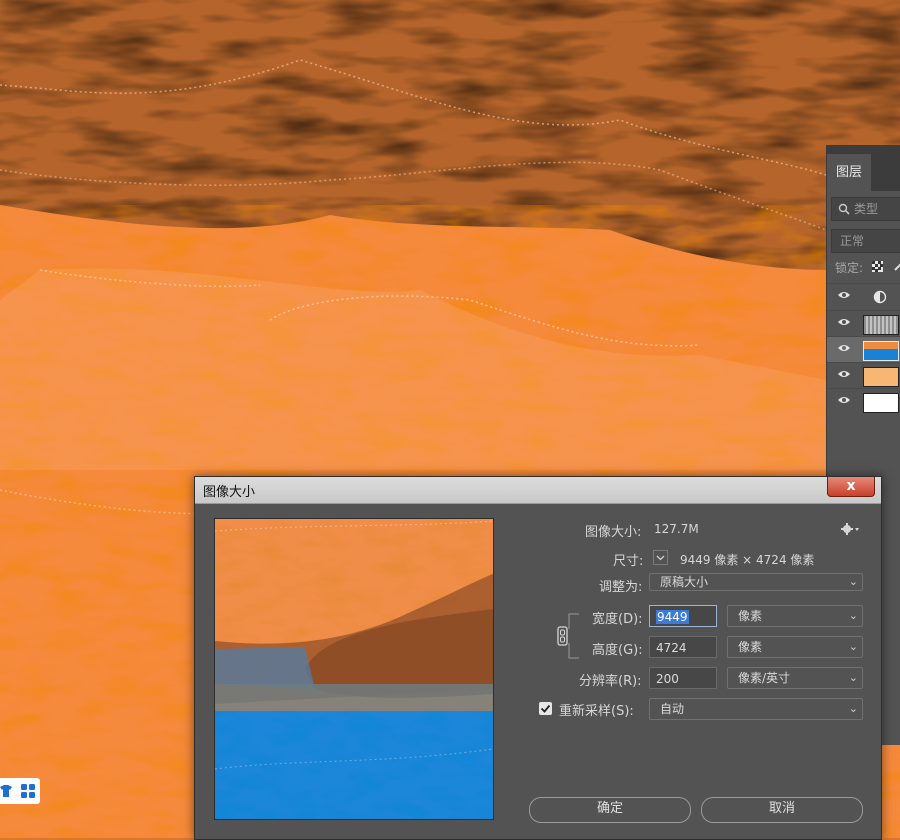 This screenshot has width=900, height=840. What do you see at coordinates (684, 582) in the screenshot?
I see `fit-to-value: 原稿大小` at bounding box center [684, 582].